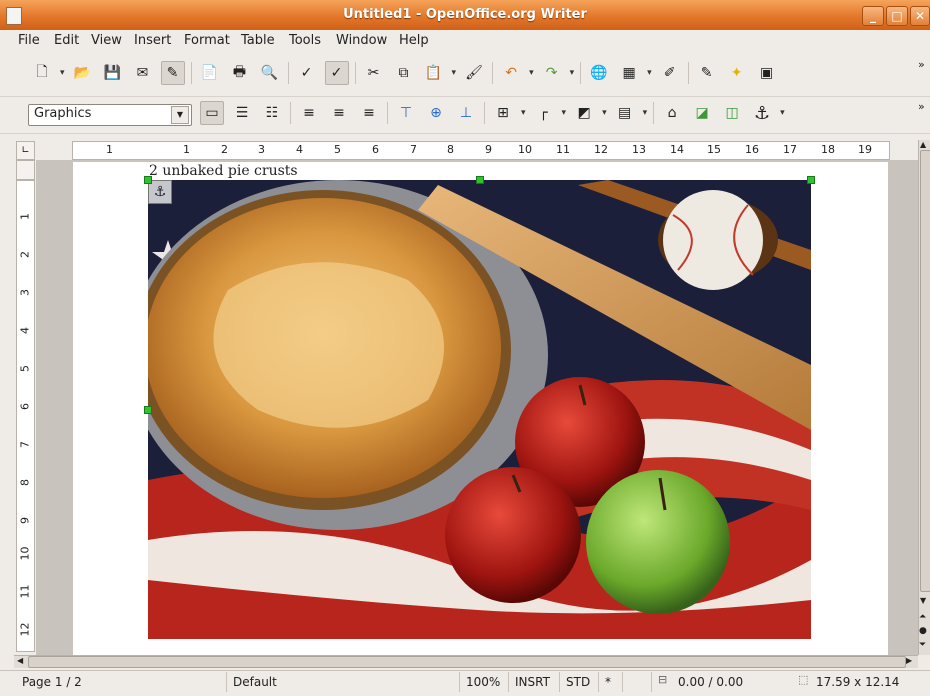 This screenshot has width=930, height=696. I want to click on close-button: ✕, so click(920, 16).